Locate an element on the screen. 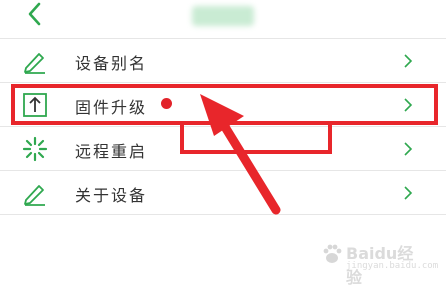 Image resolution: width=446 pixels, height=288 pixels. page-title-blurred is located at coordinates (223, 16).